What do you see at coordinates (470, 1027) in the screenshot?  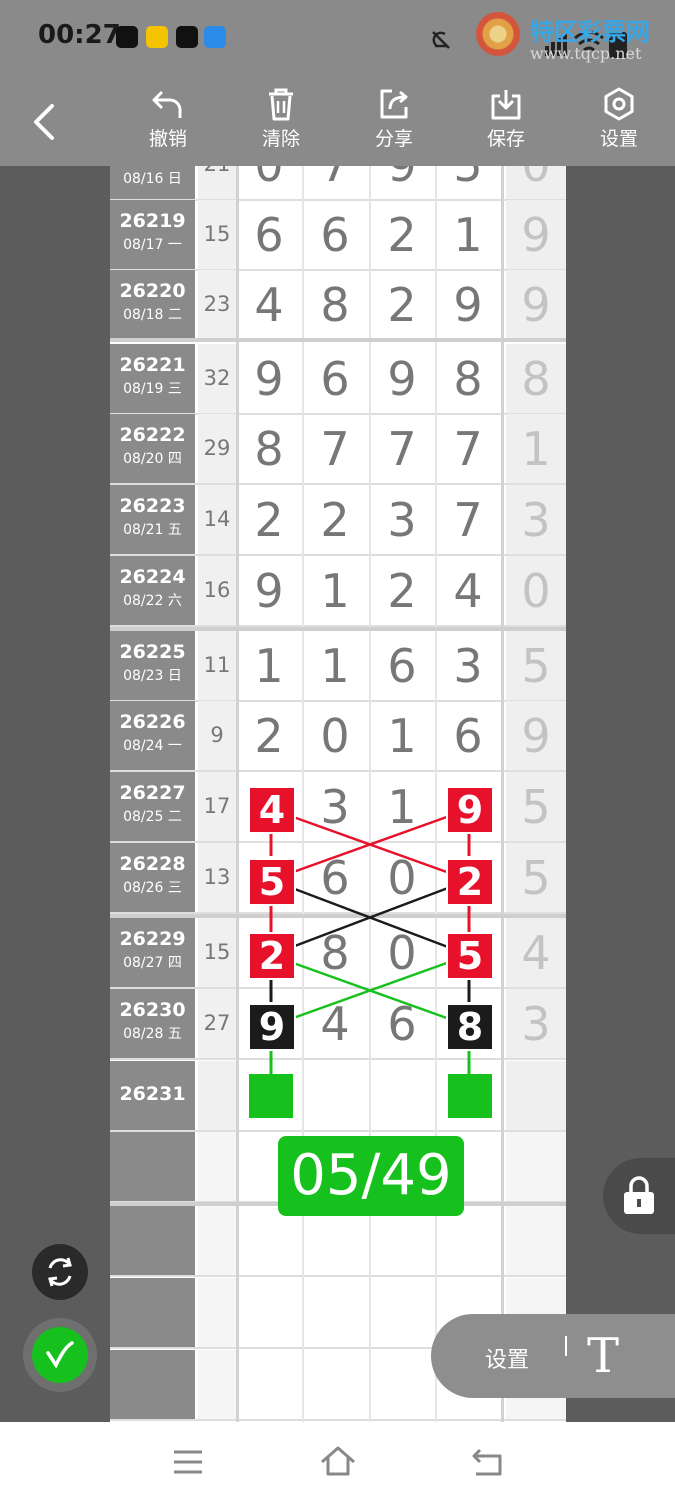 I see `mark-26230-right: 8` at bounding box center [470, 1027].